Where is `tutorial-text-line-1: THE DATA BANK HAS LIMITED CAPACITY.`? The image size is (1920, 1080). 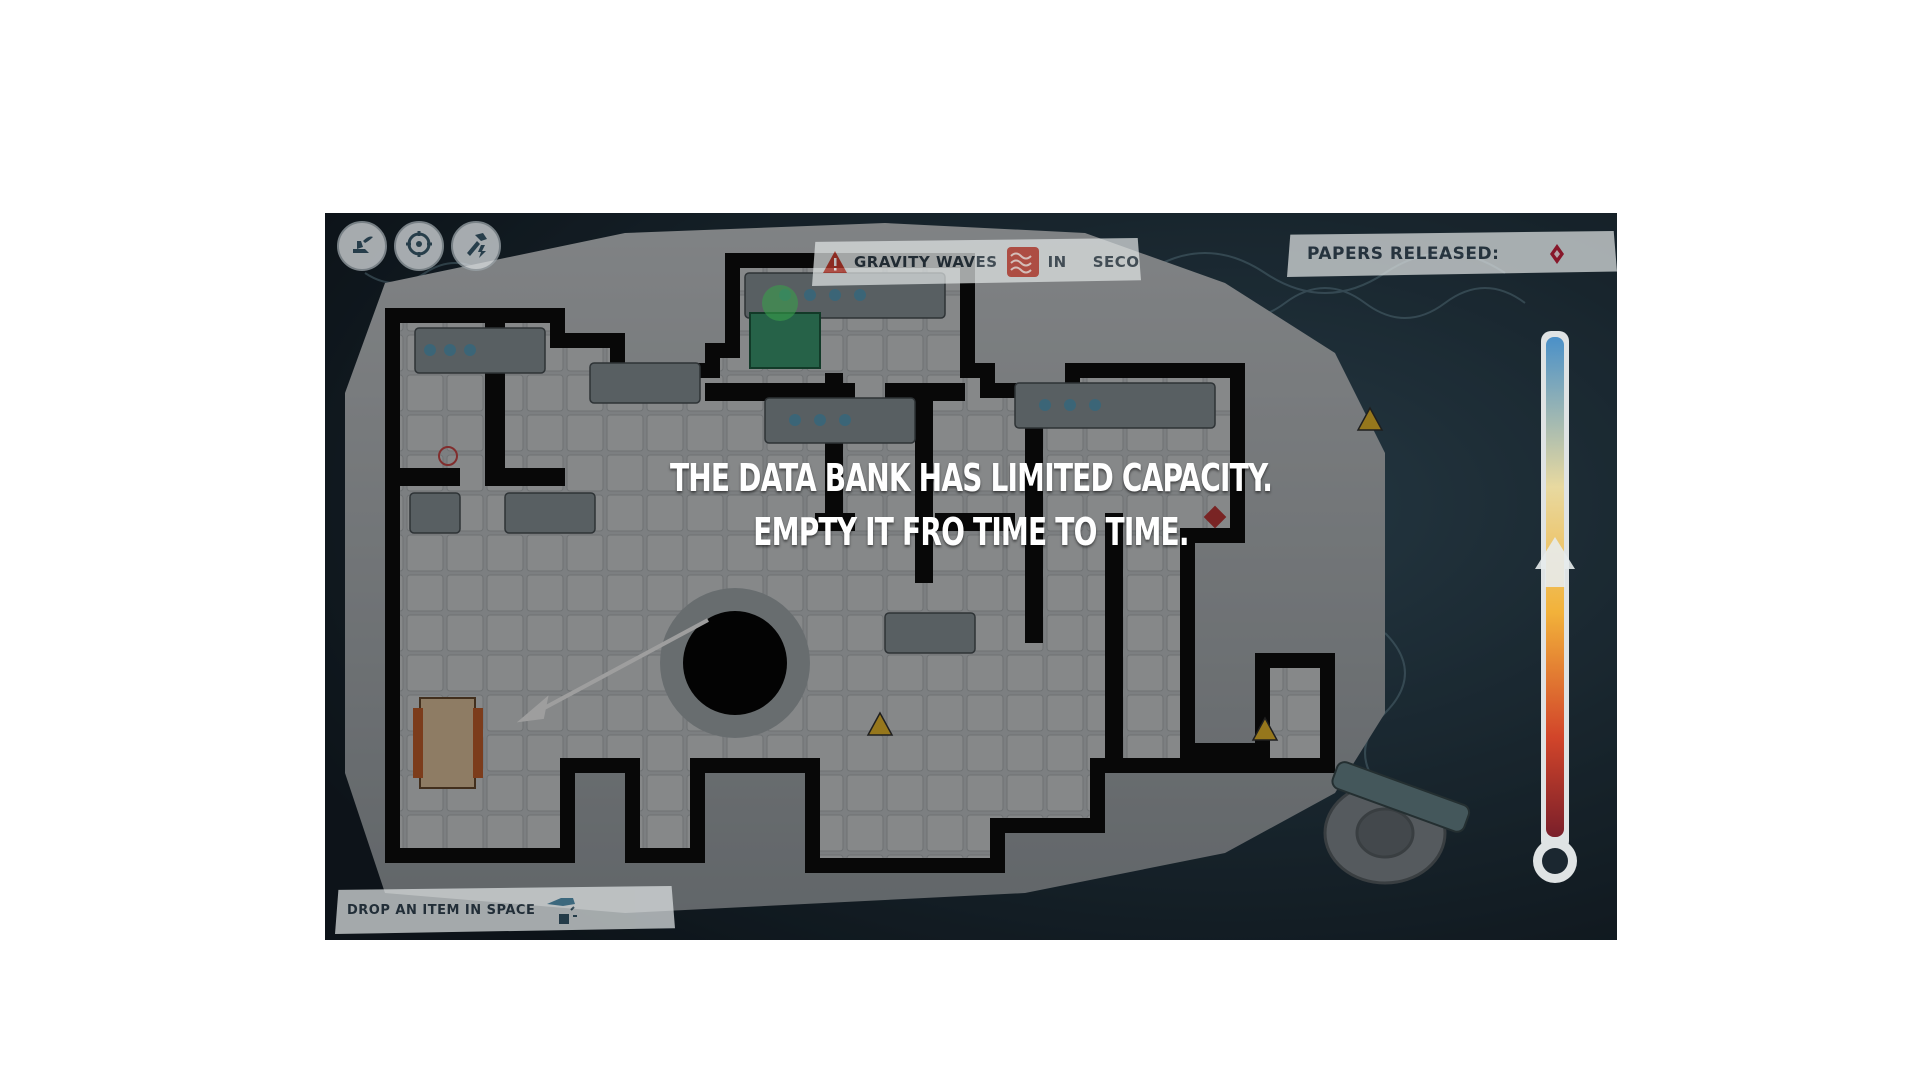
tutorial-text-line-1: THE DATA BANK HAS LIMITED CAPACITY. is located at coordinates (971, 478).